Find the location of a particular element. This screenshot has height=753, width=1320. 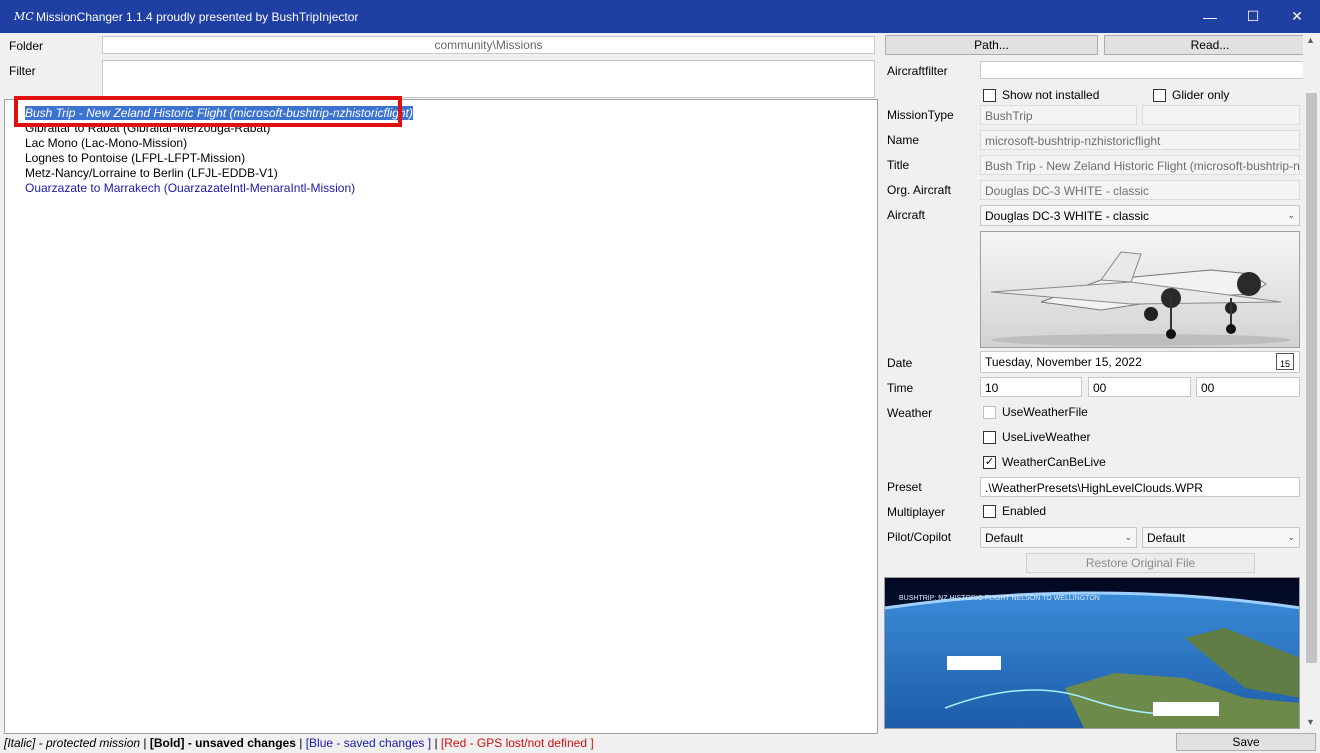

use-weather-file-checkbox: UseWeatherFile is located at coordinates (1035, 412).